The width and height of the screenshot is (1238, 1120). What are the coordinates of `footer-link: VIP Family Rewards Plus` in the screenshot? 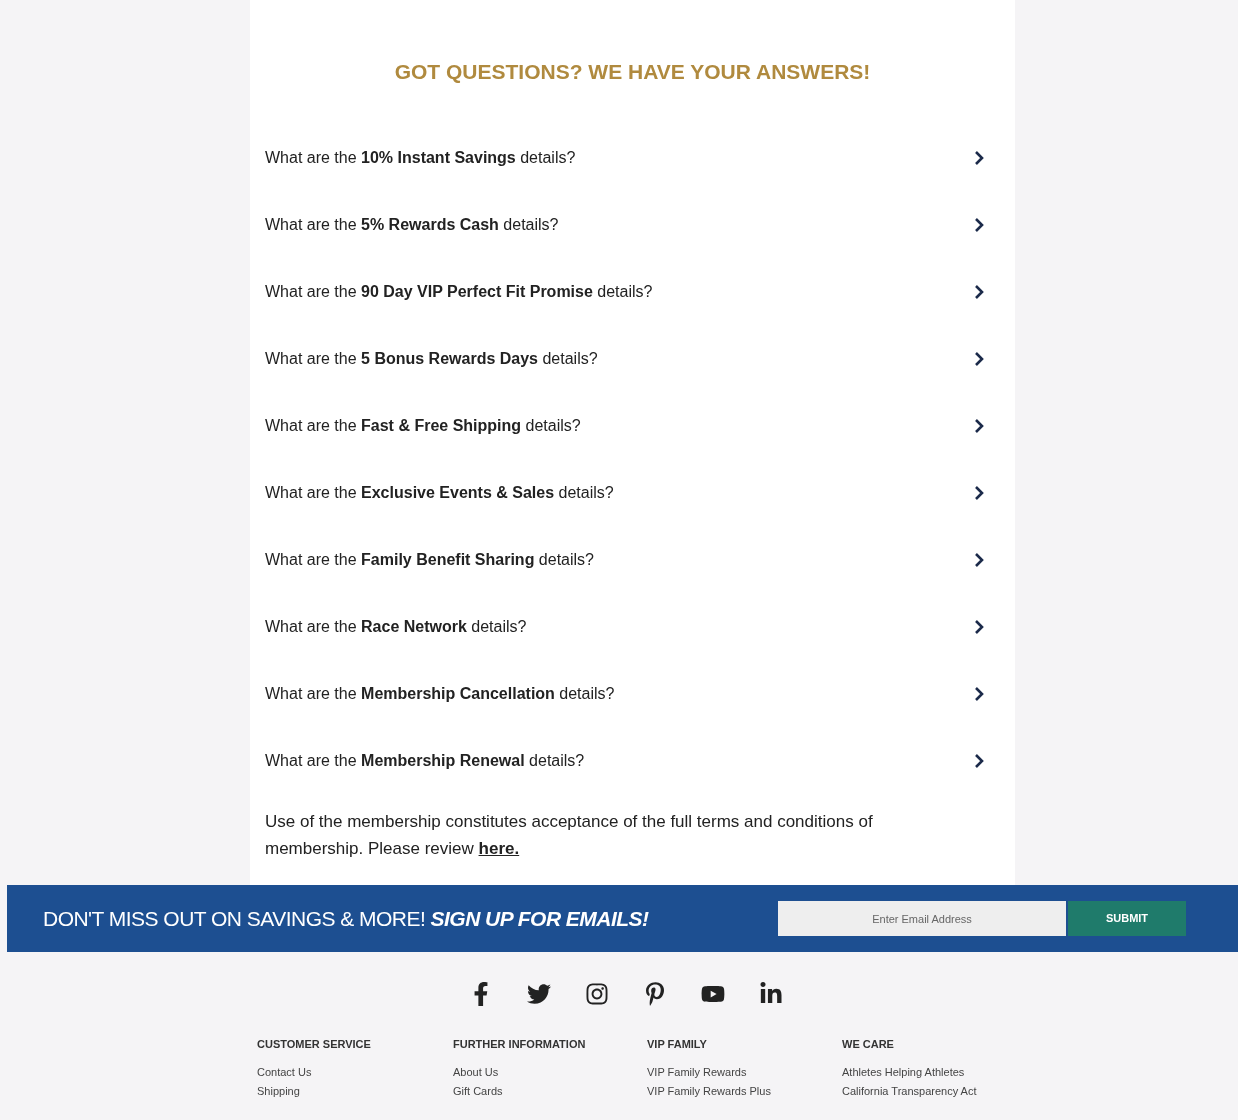 It's located at (744, 1091).